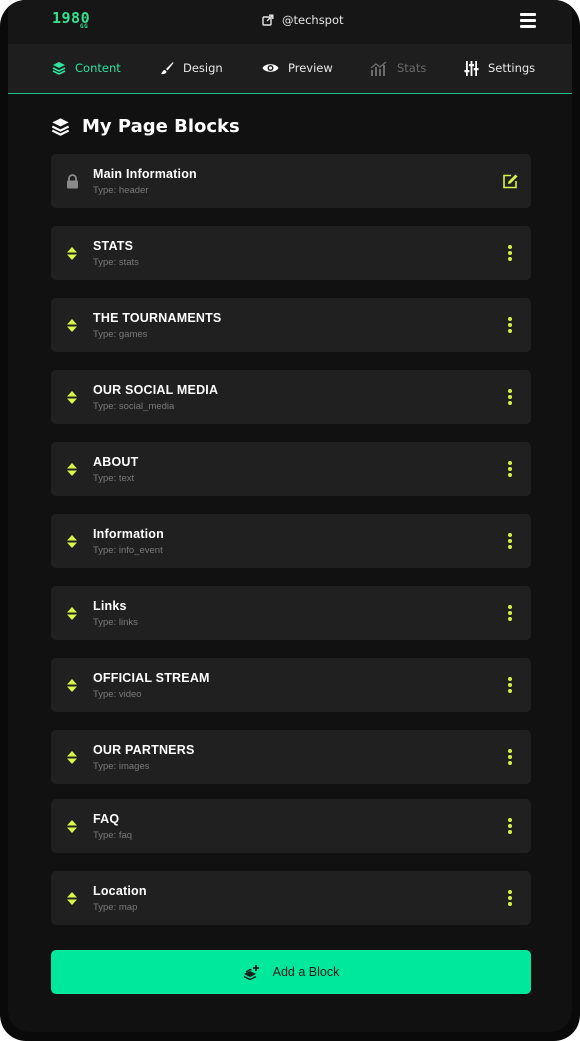 This screenshot has height=1041, width=580. What do you see at coordinates (116, 462) in the screenshot?
I see `block-name: ABOUT` at bounding box center [116, 462].